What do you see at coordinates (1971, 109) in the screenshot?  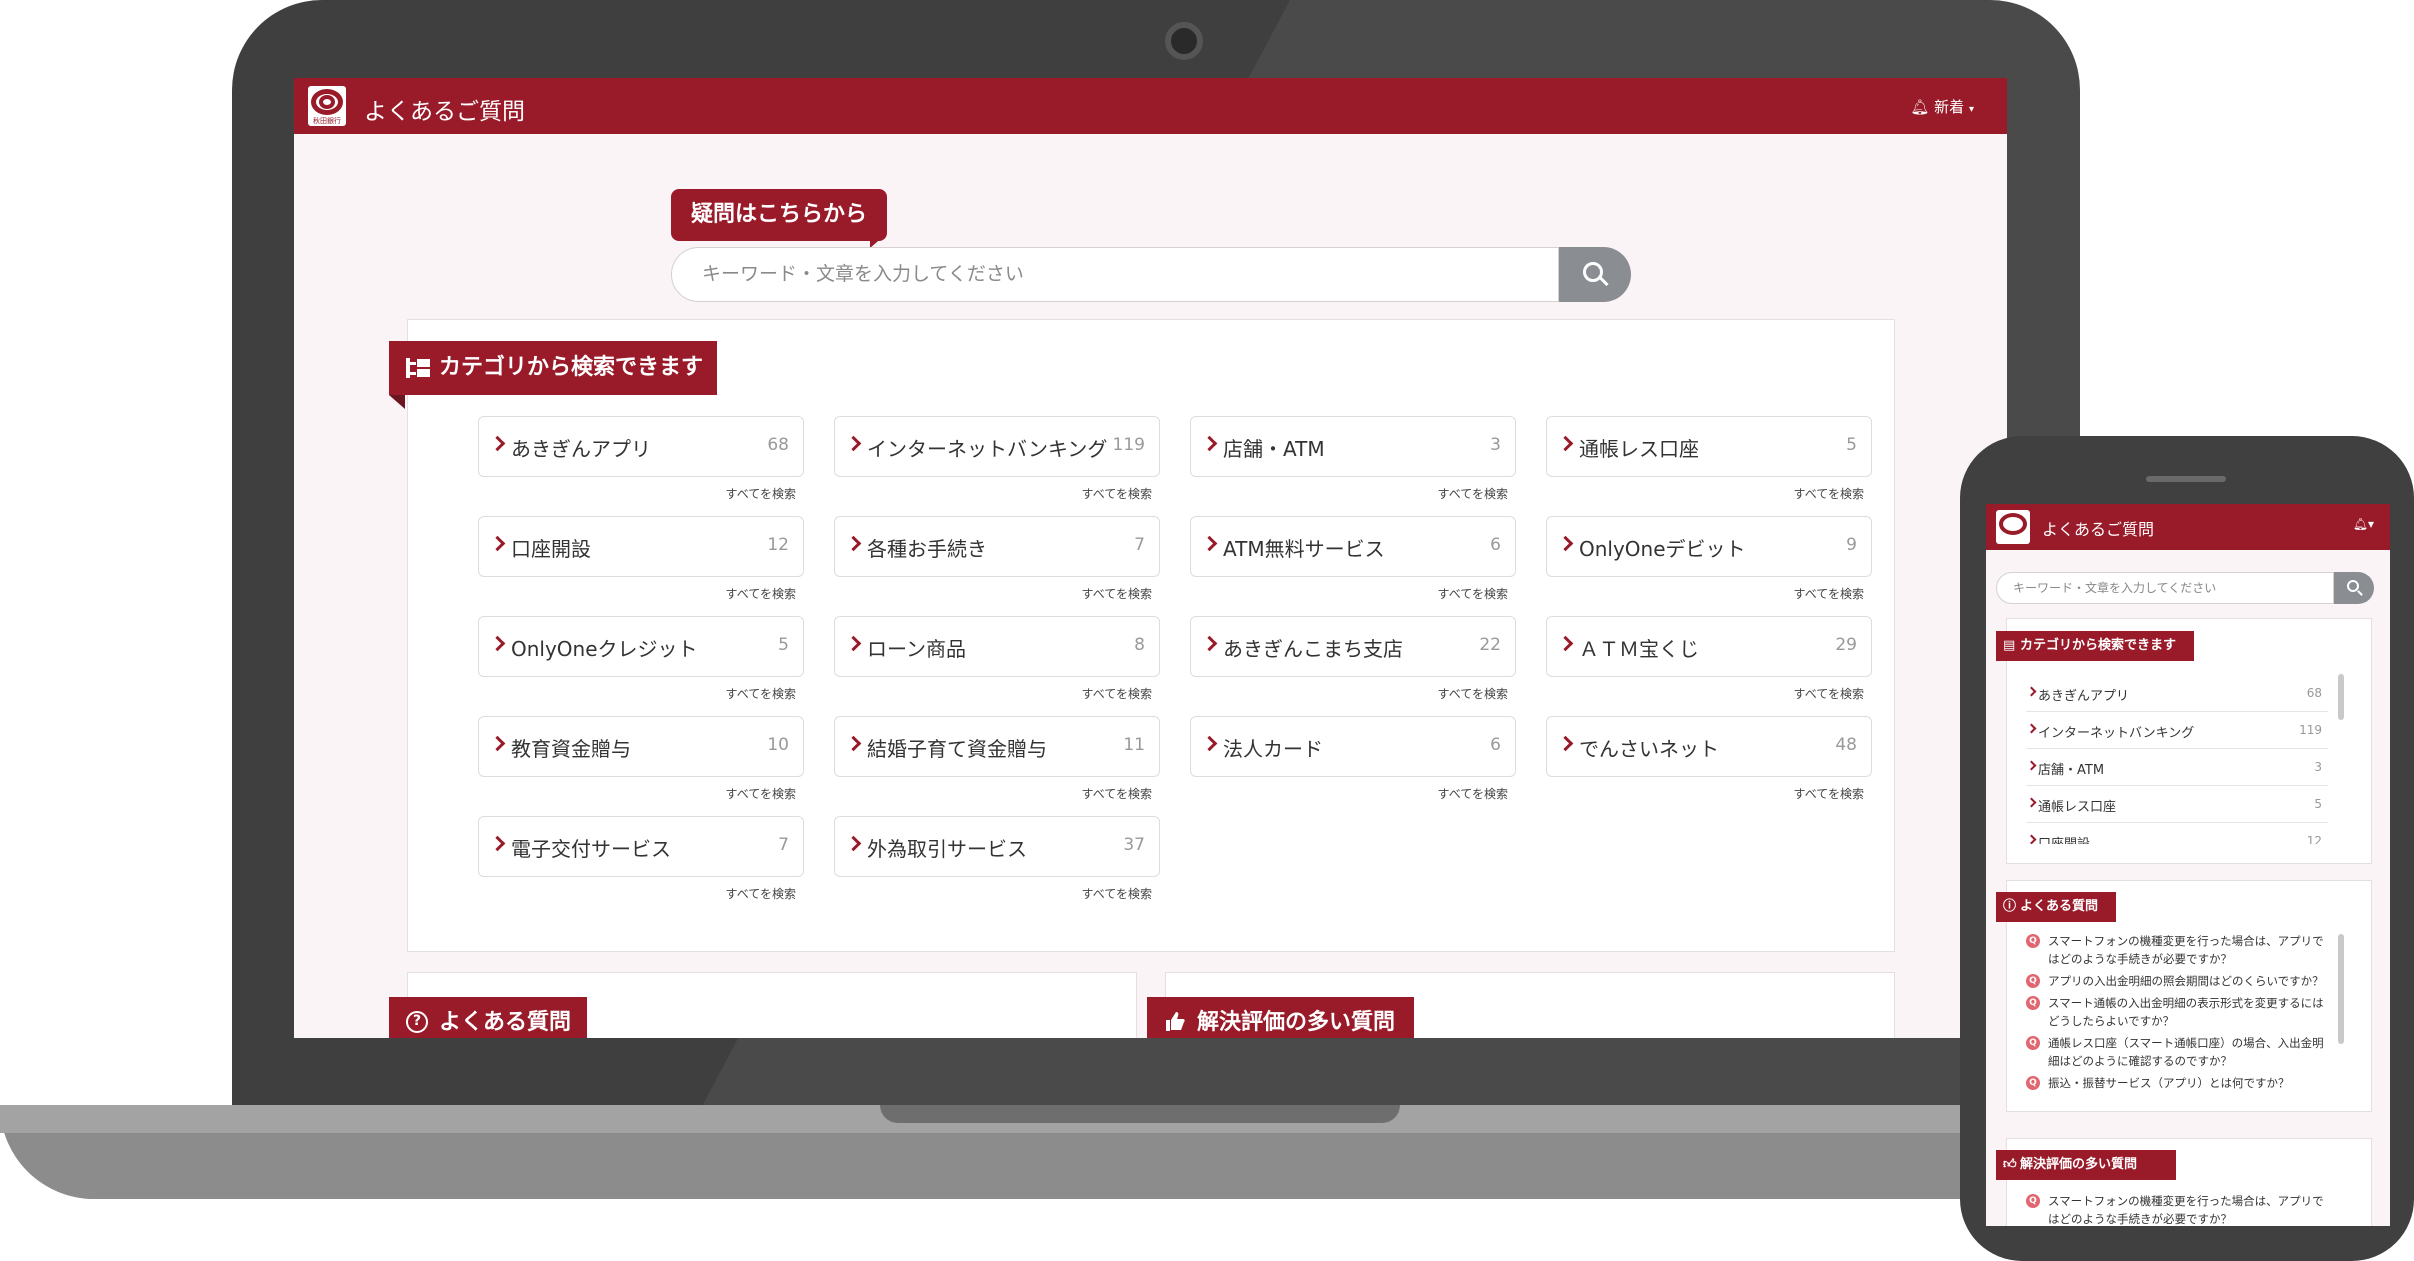 I see `caret-down-icon: ▾` at bounding box center [1971, 109].